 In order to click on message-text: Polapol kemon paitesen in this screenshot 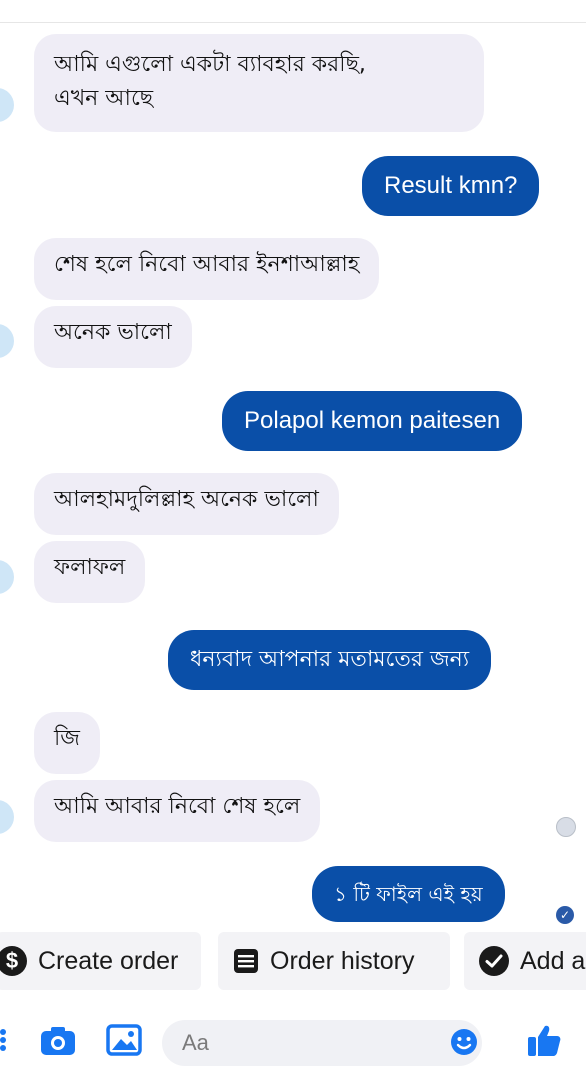, I will do `click(372, 420)`.